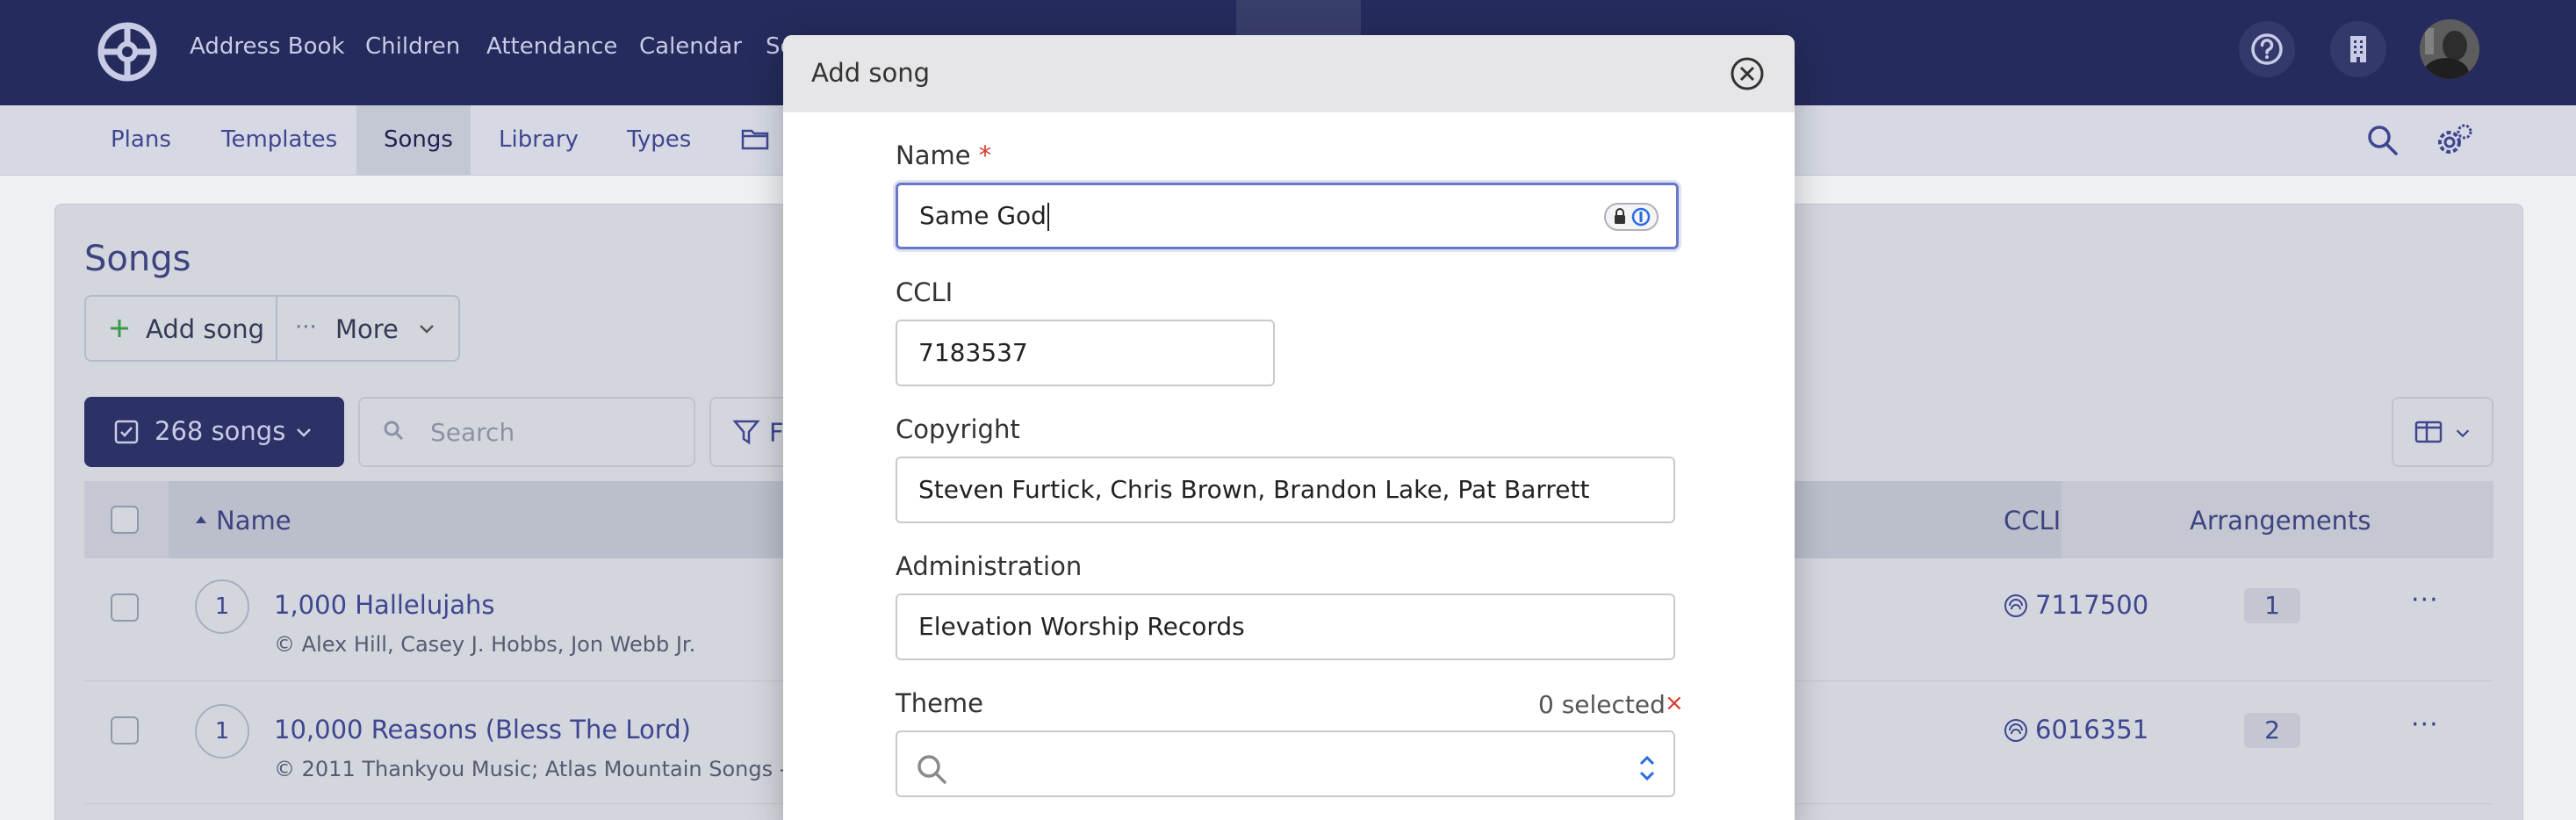  What do you see at coordinates (1048, 217) in the screenshot?
I see `text-caret` at bounding box center [1048, 217].